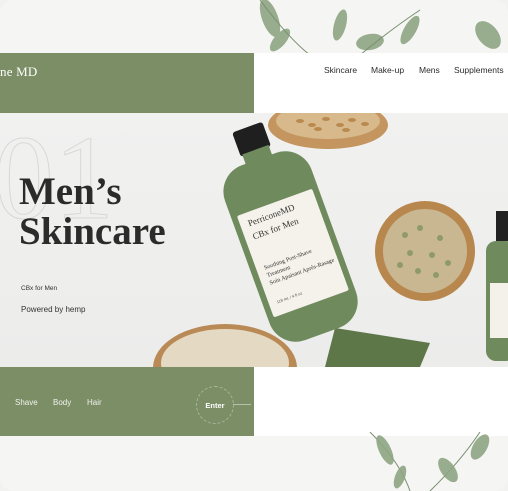 Image resolution: width=508 pixels, height=491 pixels. Describe the element at coordinates (62, 402) in the screenshot. I see `category-body: Body` at that location.